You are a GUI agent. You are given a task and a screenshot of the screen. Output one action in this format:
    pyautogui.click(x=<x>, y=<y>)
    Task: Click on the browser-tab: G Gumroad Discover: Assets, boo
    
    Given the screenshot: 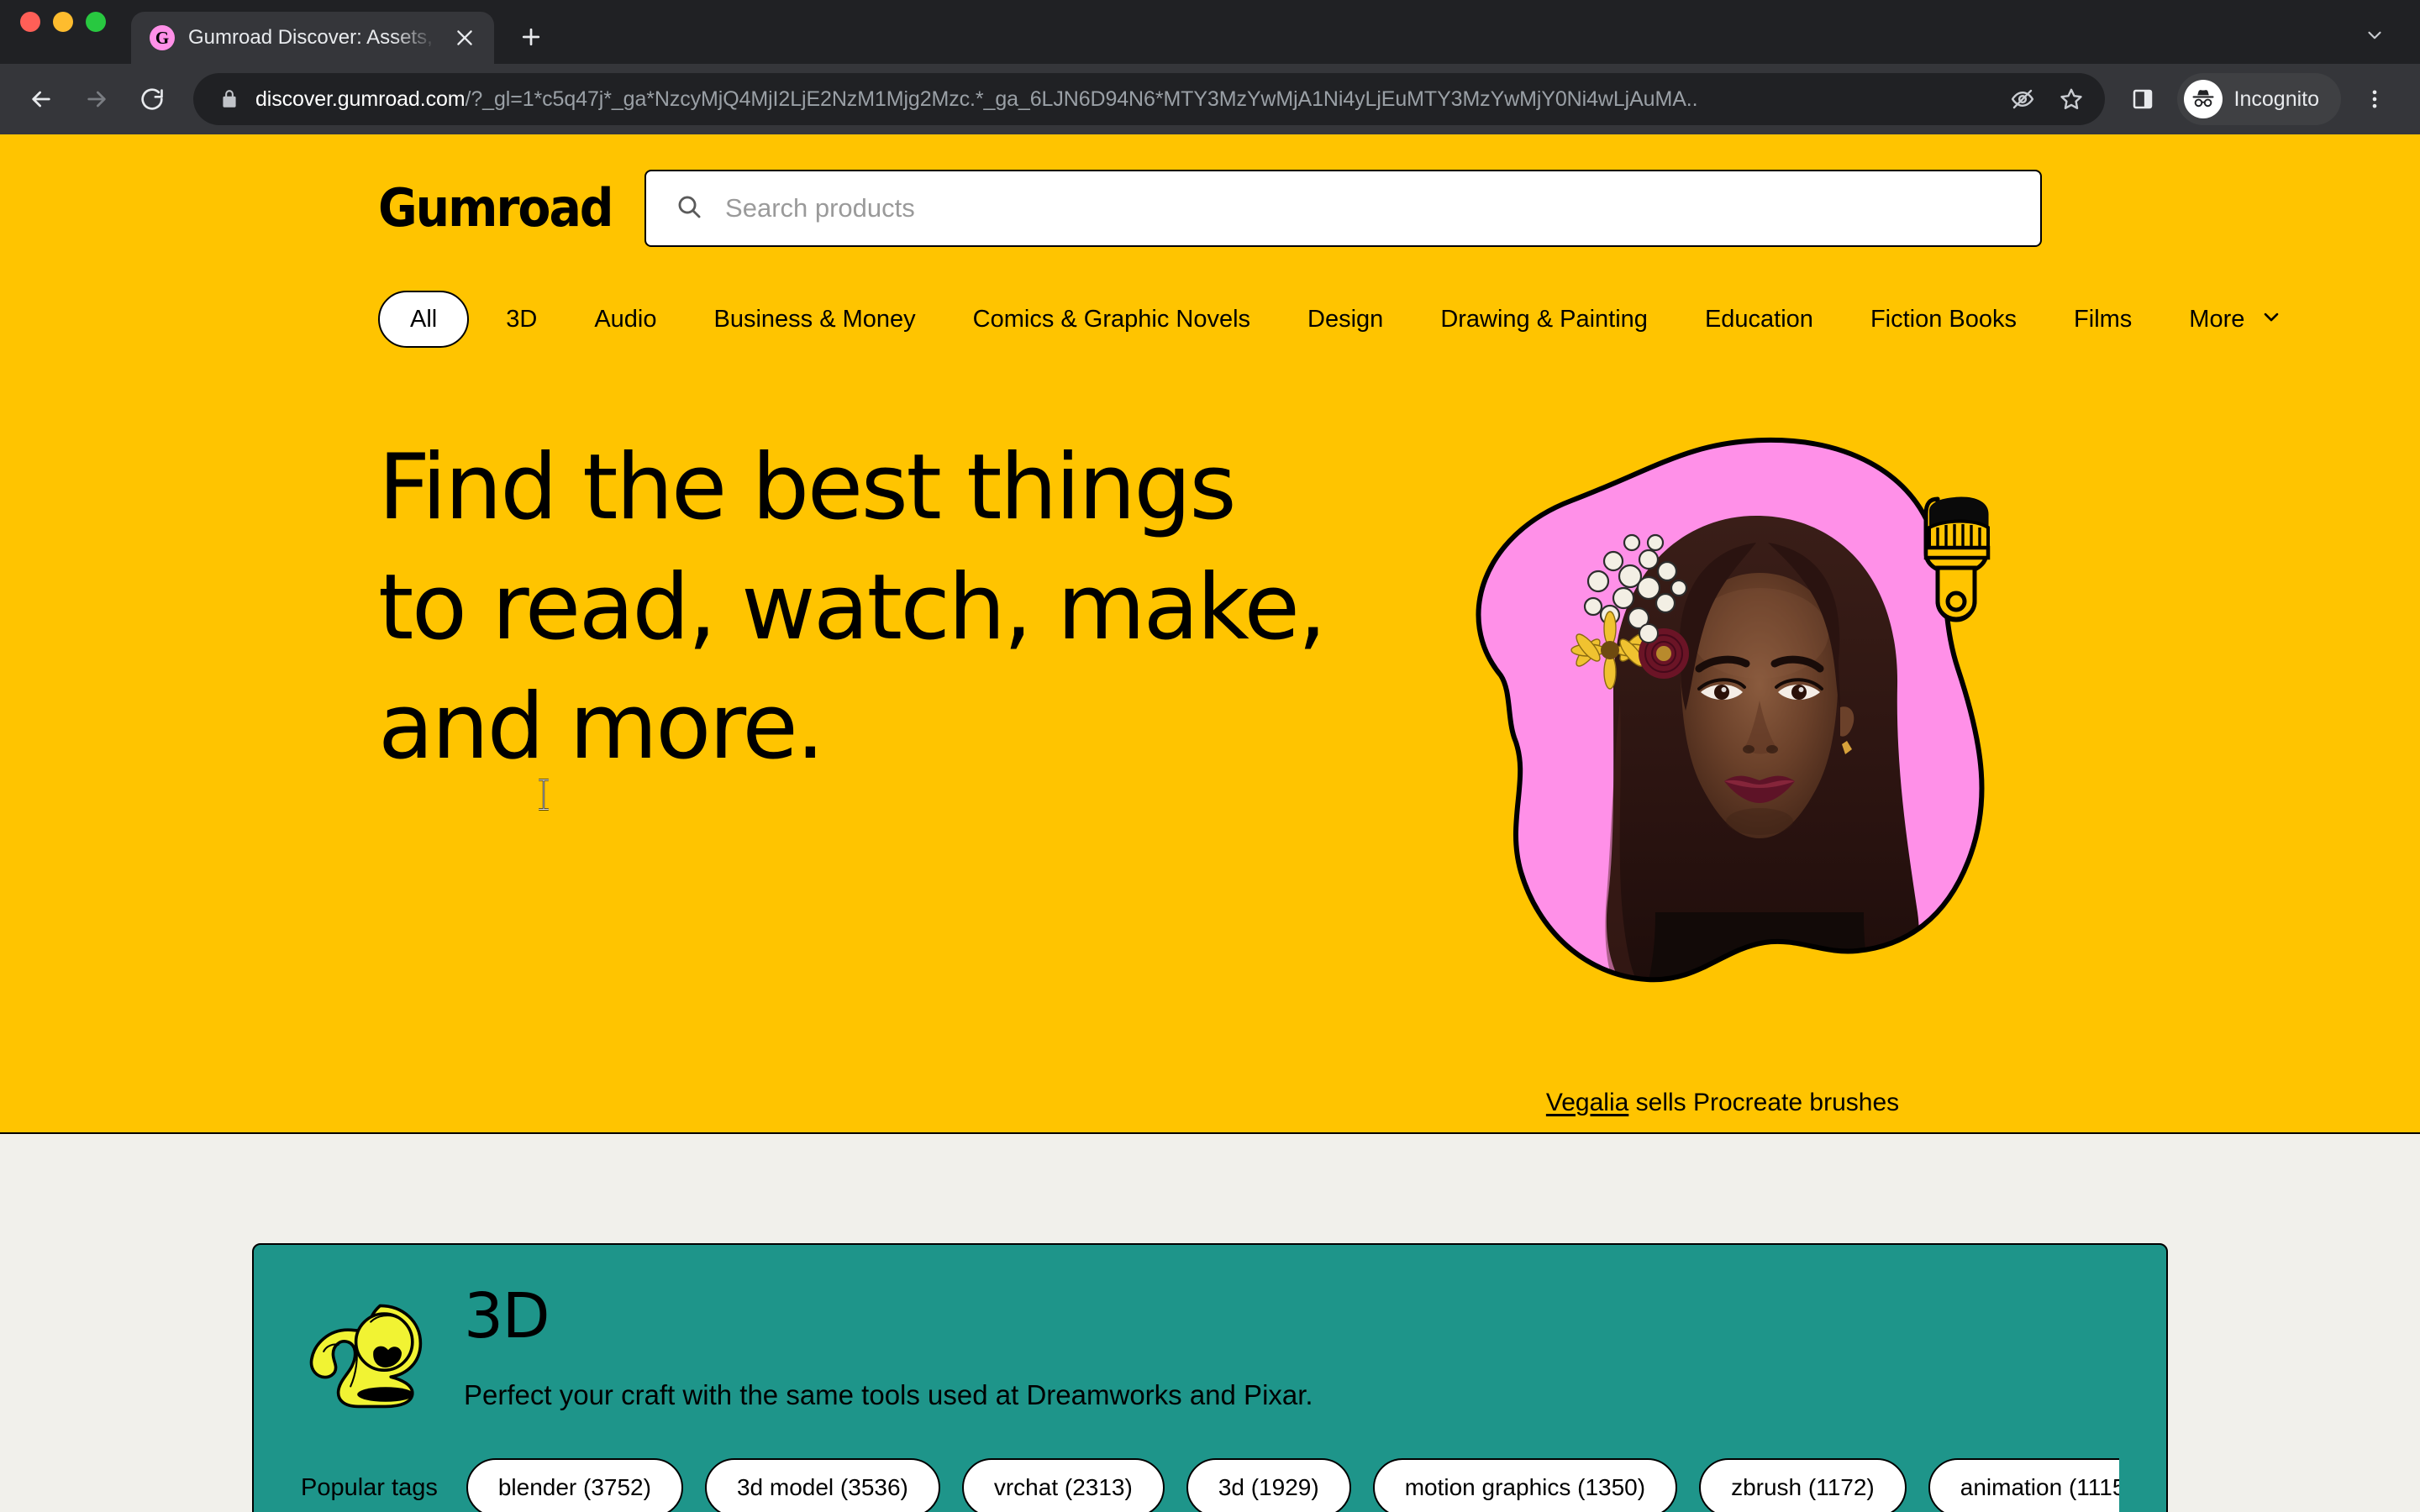 What is the action you would take?
    pyautogui.click(x=313, y=38)
    